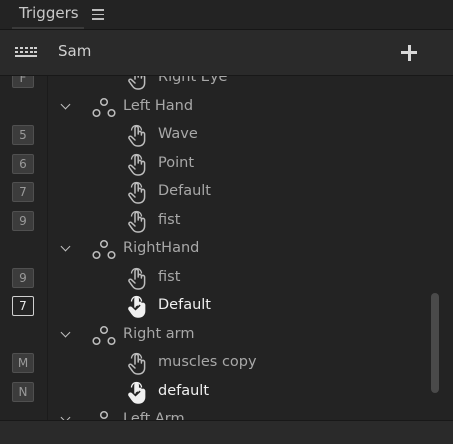 The width and height of the screenshot is (453, 444). What do you see at coordinates (176, 162) in the screenshot?
I see `trigger-label: Point` at bounding box center [176, 162].